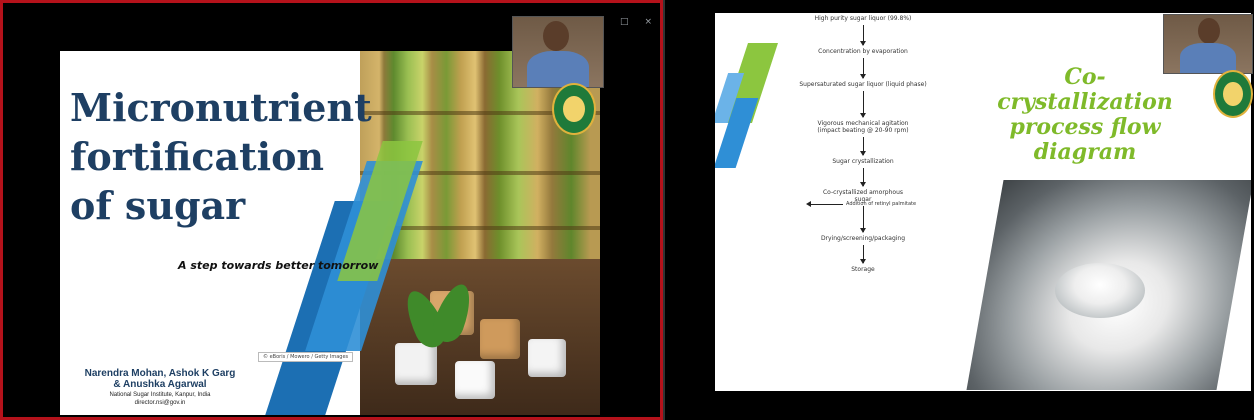 Image resolution: width=1254 pixels, height=420 pixels. I want to click on flow-step: Sugar crystallization, so click(863, 161).